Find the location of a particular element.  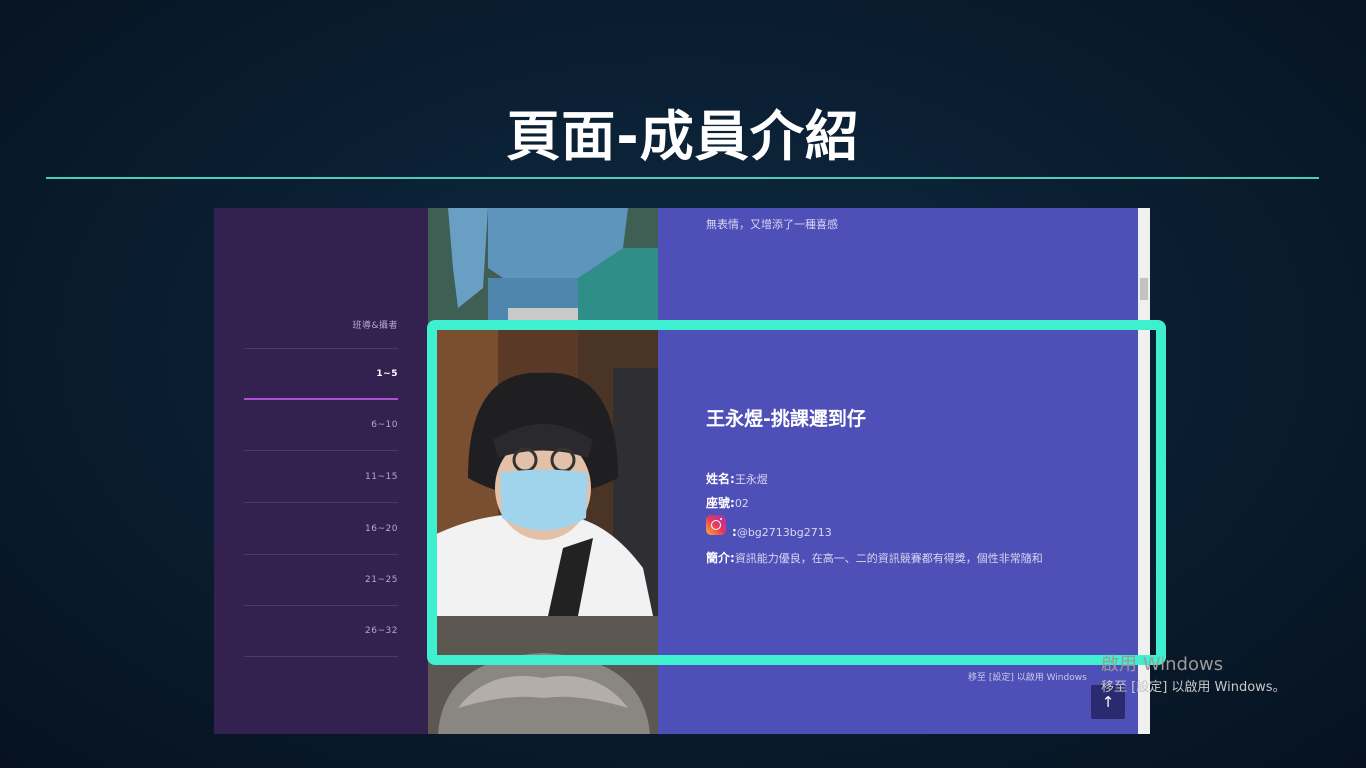

sidebar-item-label: 班導&攝者 is located at coordinates (375, 326).